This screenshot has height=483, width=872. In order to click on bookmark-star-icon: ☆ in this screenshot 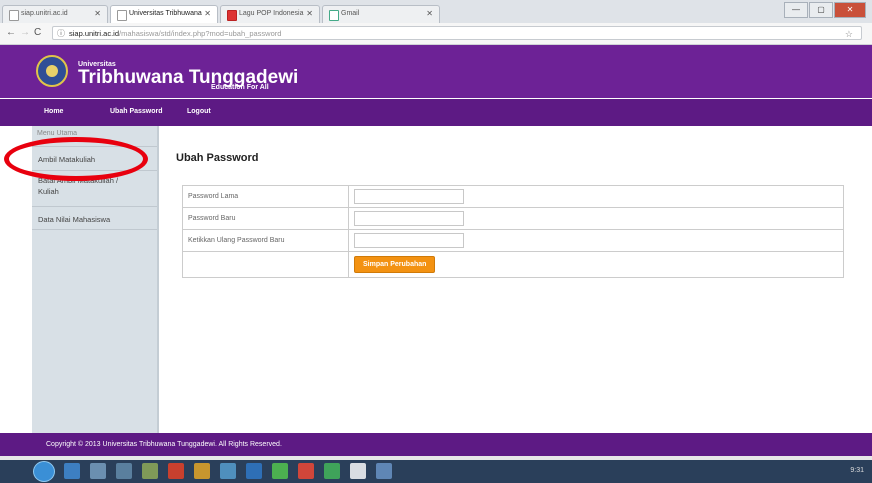, I will do `click(849, 34)`.